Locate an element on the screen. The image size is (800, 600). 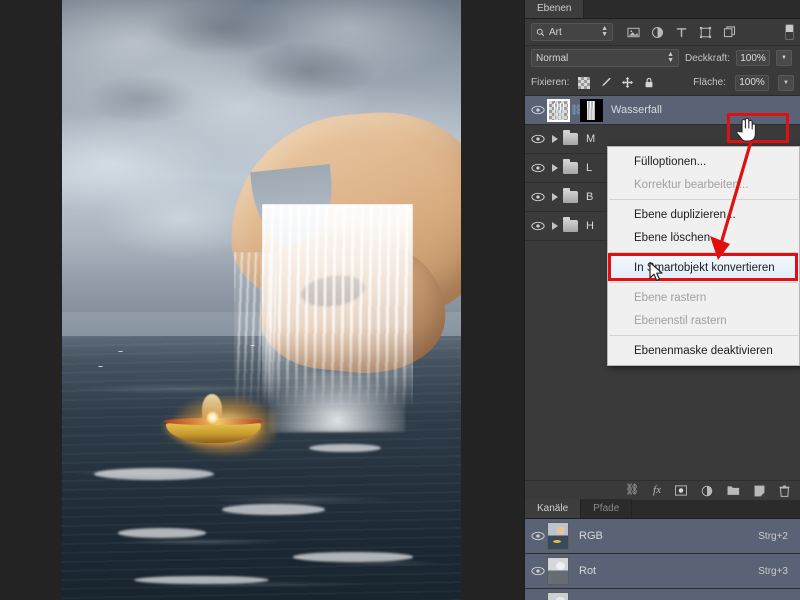
lock-image-icon is located at coordinates (605, 82).